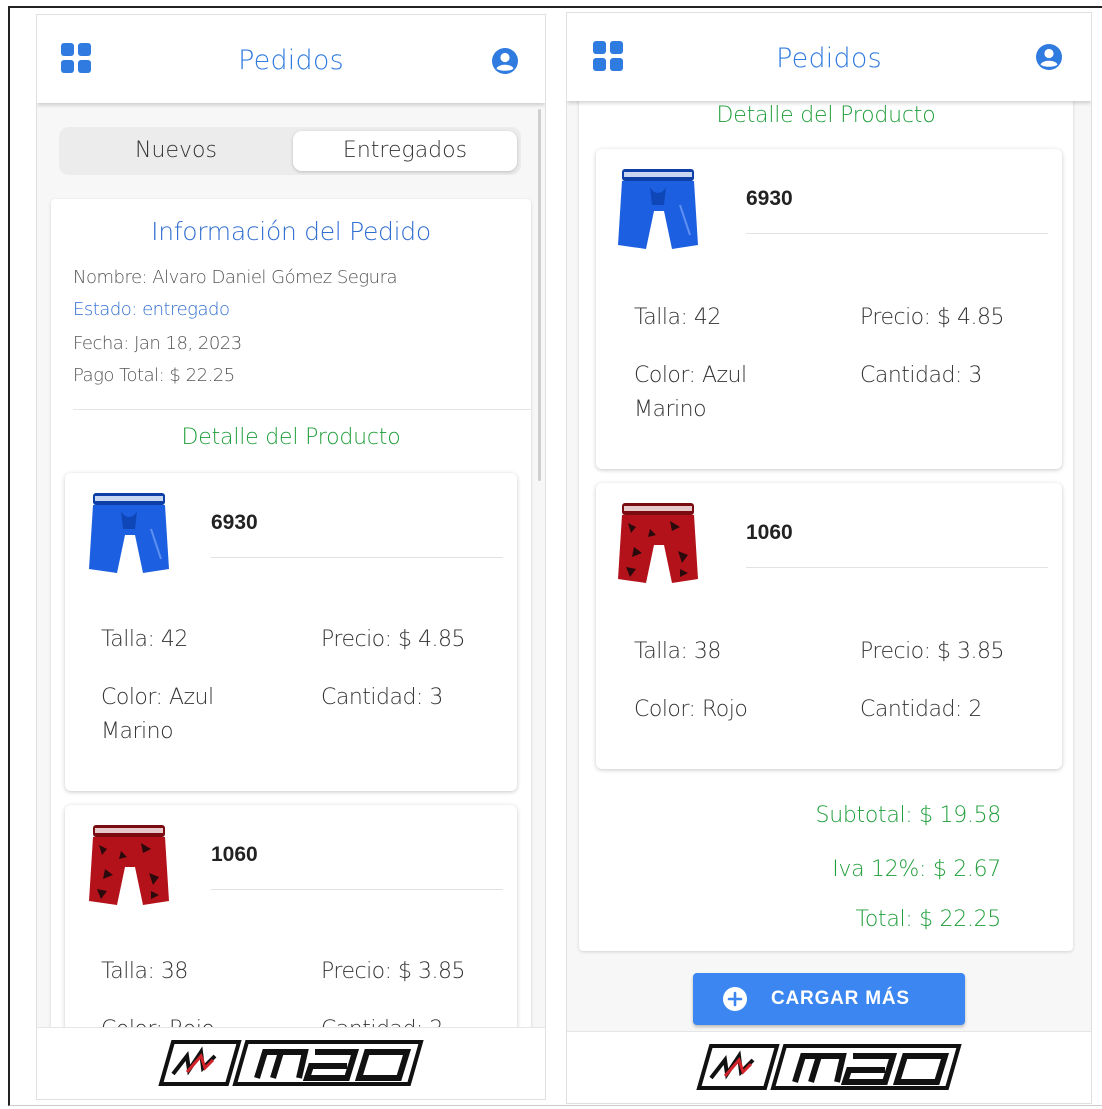 The width and height of the screenshot is (1102, 1109). What do you see at coordinates (290, 151) in the screenshot?
I see `status-segmented-control: Nuevos Entregados` at bounding box center [290, 151].